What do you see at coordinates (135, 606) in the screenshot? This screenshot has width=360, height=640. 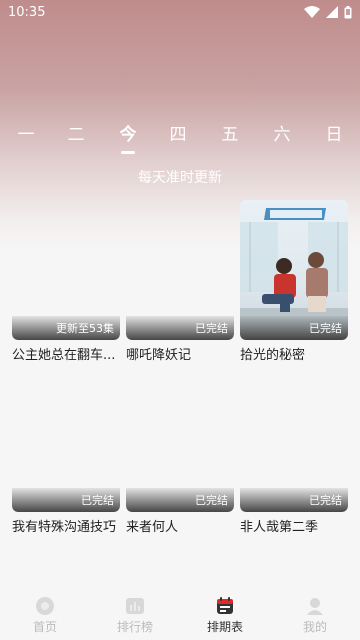 I see `ranking-icon` at bounding box center [135, 606].